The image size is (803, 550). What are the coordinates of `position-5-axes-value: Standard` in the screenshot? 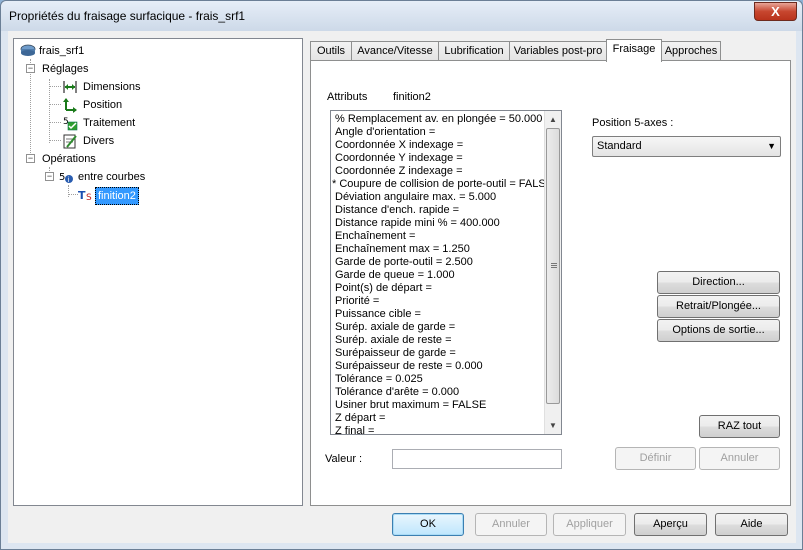 It's located at (619, 146).